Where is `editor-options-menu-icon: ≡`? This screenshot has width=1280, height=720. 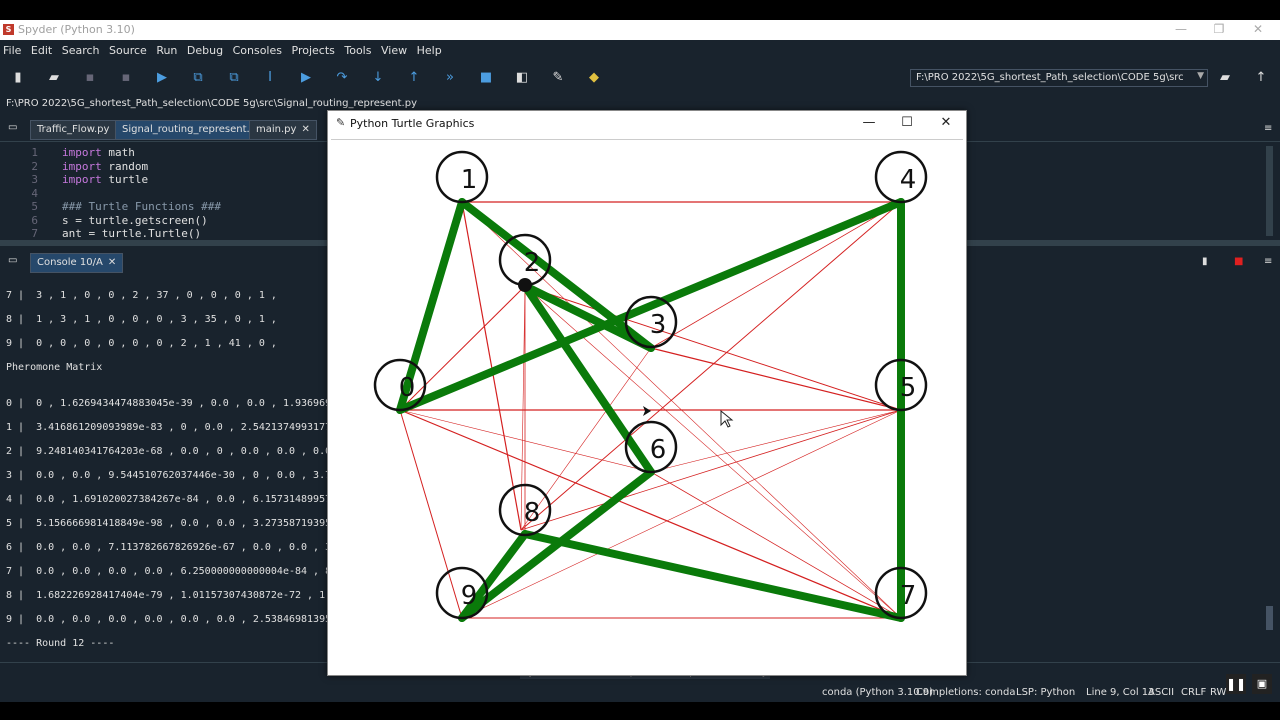
editor-options-menu-icon: ≡ is located at coordinates (1268, 130).